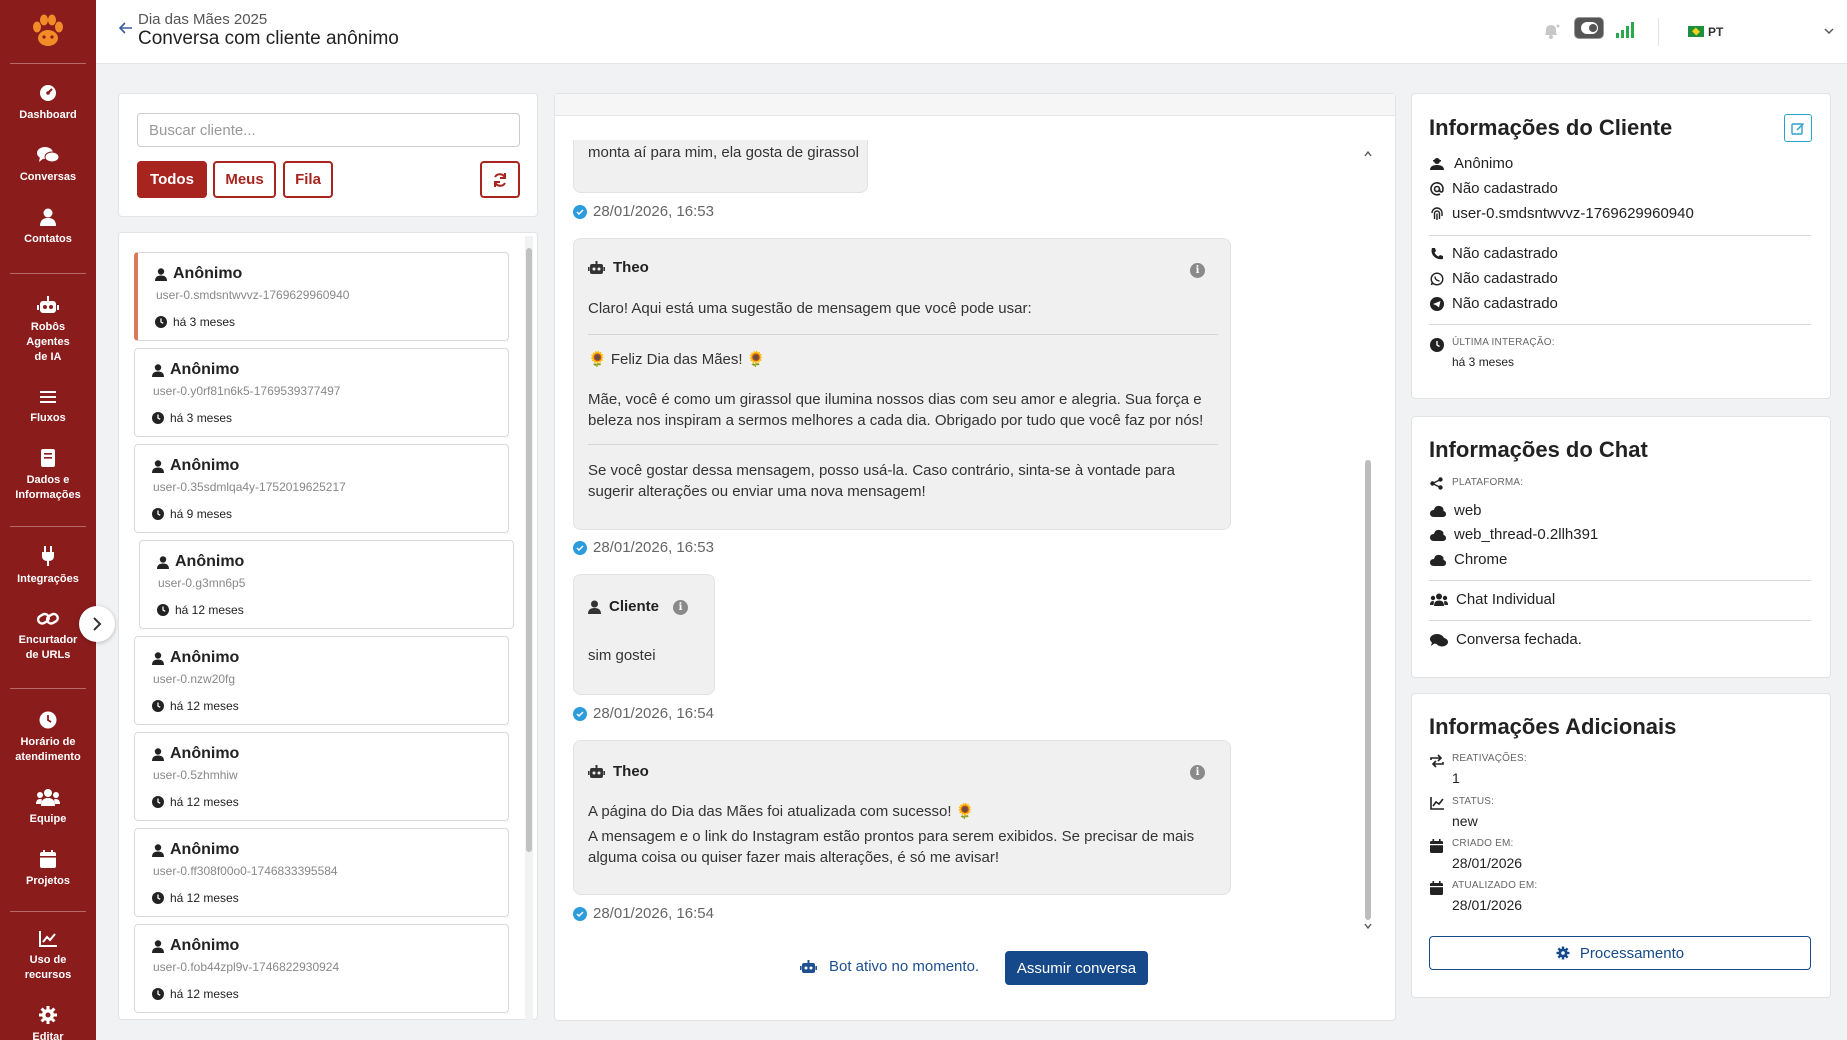 This screenshot has width=1847, height=1040. Describe the element at coordinates (48, 566) in the screenshot. I see `sidebar-item-integracoes: Integrações` at that location.